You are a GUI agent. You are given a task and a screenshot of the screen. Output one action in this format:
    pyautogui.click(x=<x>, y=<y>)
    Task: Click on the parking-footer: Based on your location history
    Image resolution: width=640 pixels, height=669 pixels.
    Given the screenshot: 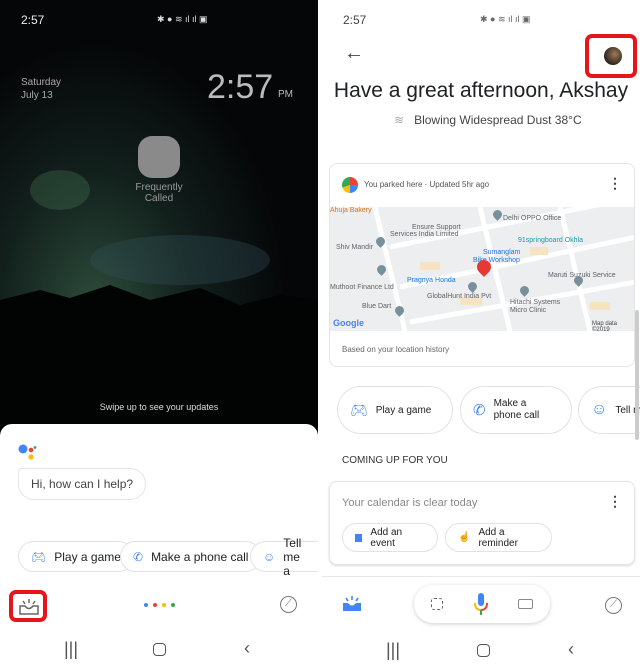 What is the action you would take?
    pyautogui.click(x=396, y=349)
    